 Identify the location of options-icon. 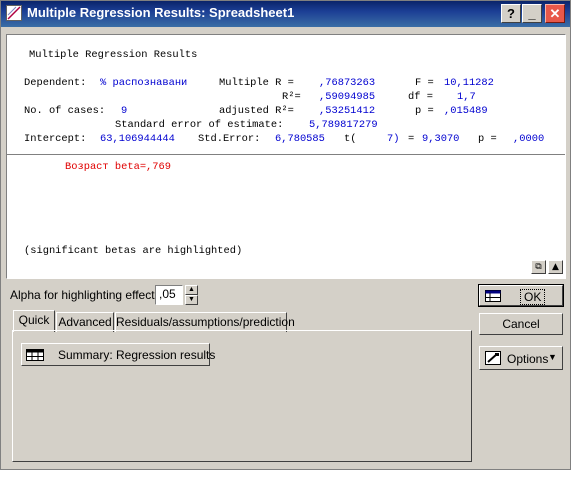
(493, 359).